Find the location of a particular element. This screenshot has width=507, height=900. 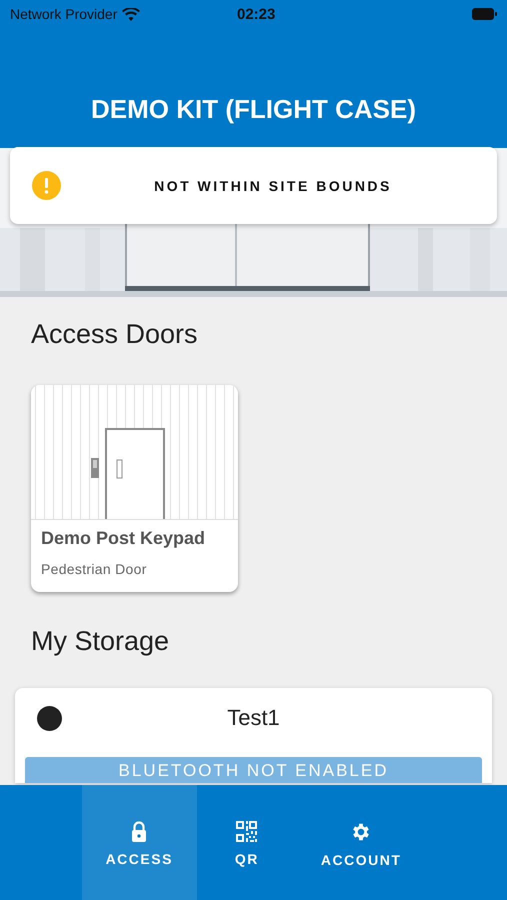

clock-time: 02:23 is located at coordinates (256, 14).